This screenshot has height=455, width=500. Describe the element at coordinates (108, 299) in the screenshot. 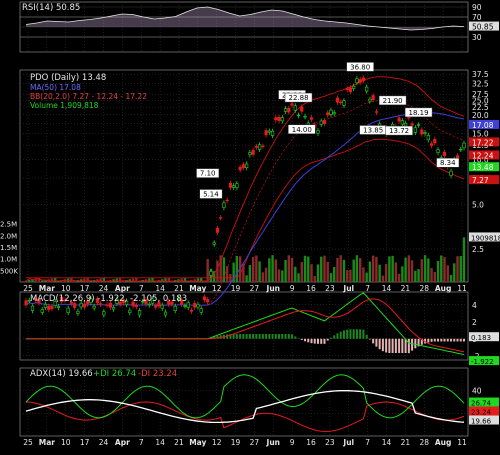

I see `macd-legend: MACD(12,26,9) -1.922, -2.105, 0.183` at that location.